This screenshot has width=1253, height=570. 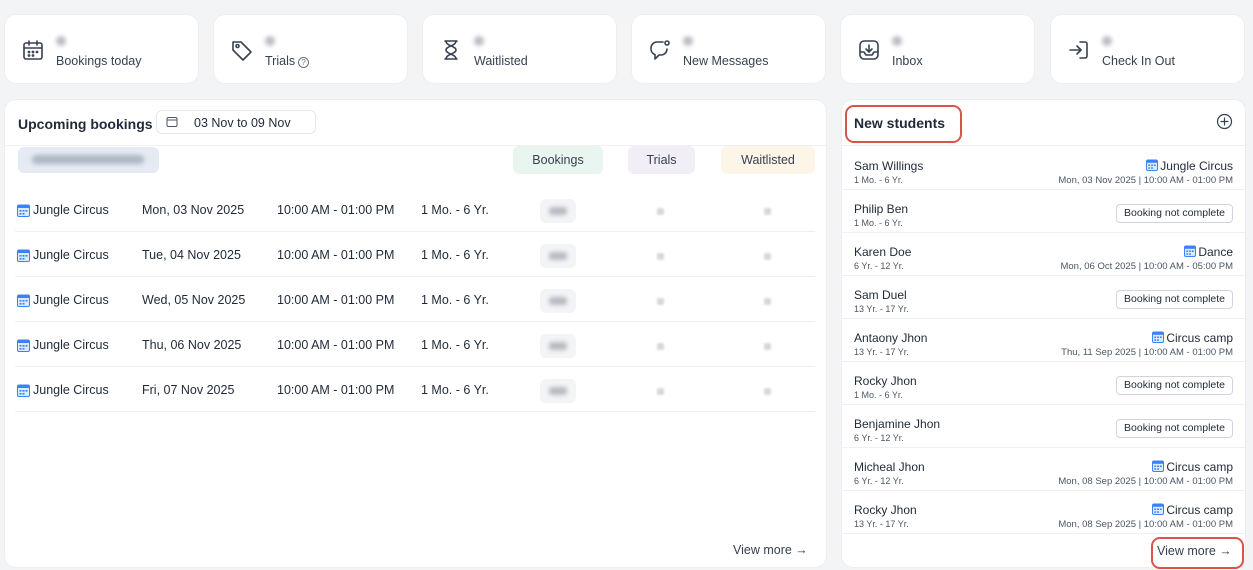 I want to click on student-name: Sam Willings, so click(x=888, y=166).